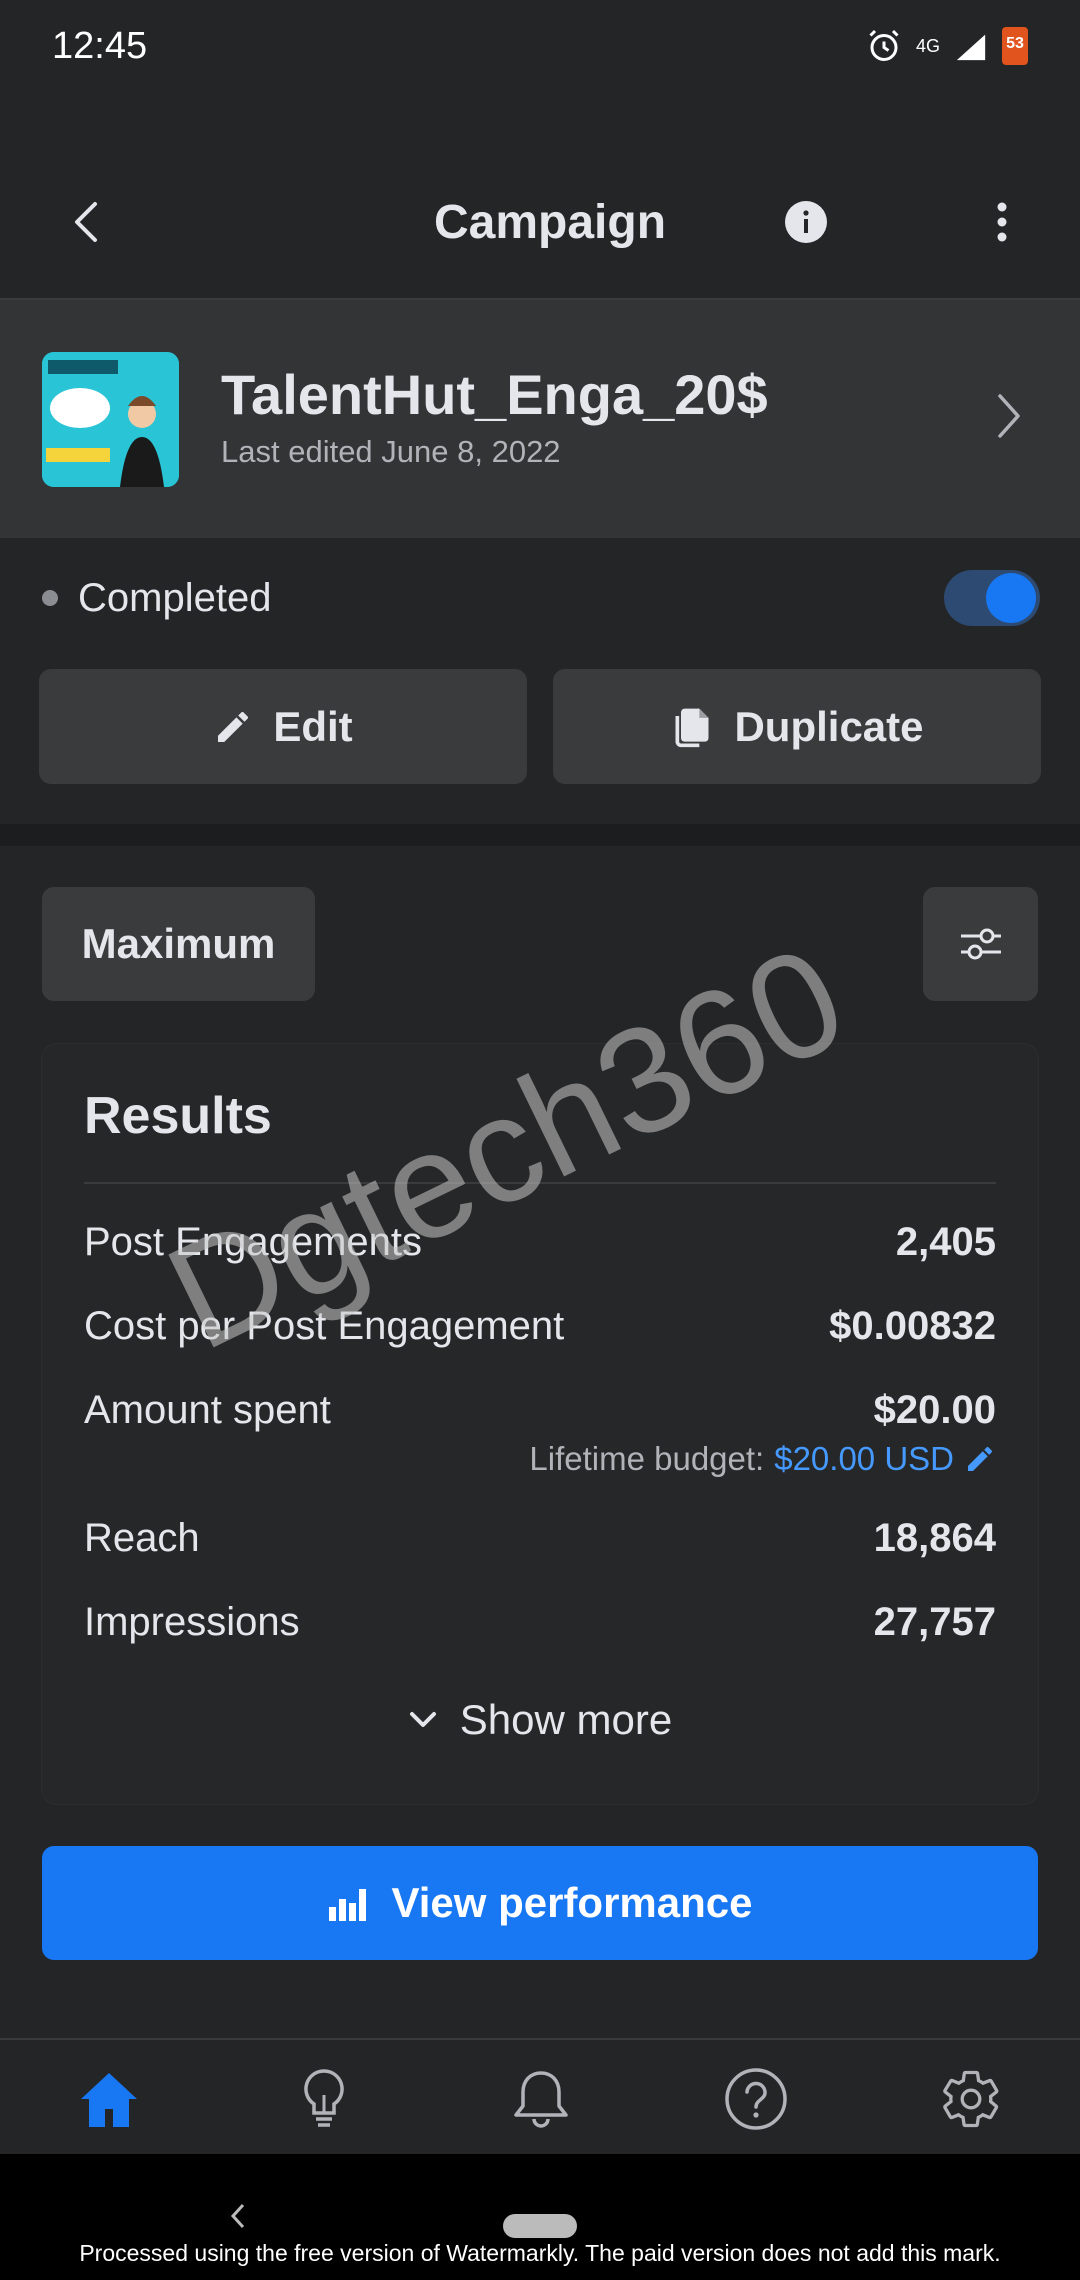  Describe the element at coordinates (540, 2226) in the screenshot. I see `system-home-pill` at that location.